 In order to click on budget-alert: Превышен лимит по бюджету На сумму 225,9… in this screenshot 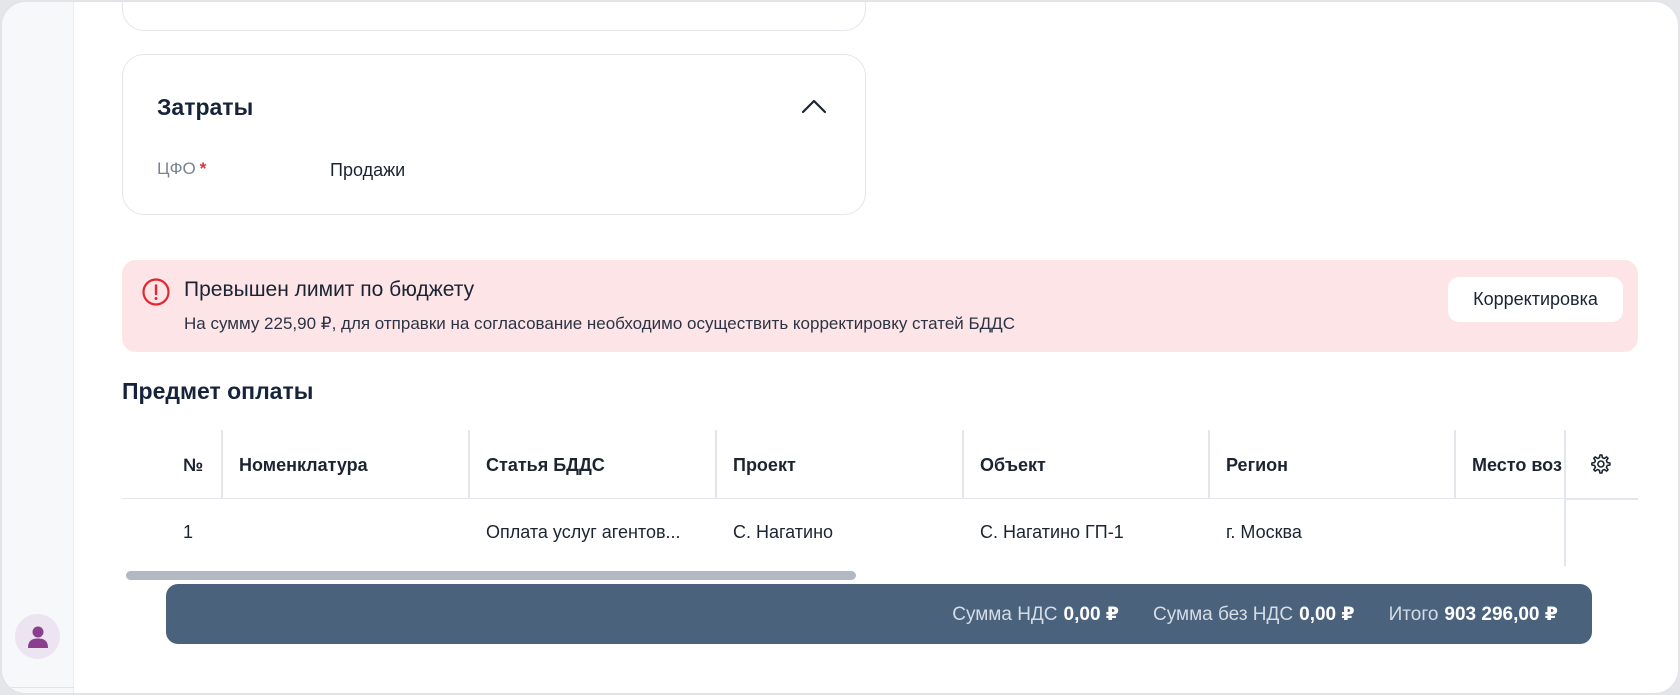, I will do `click(880, 306)`.